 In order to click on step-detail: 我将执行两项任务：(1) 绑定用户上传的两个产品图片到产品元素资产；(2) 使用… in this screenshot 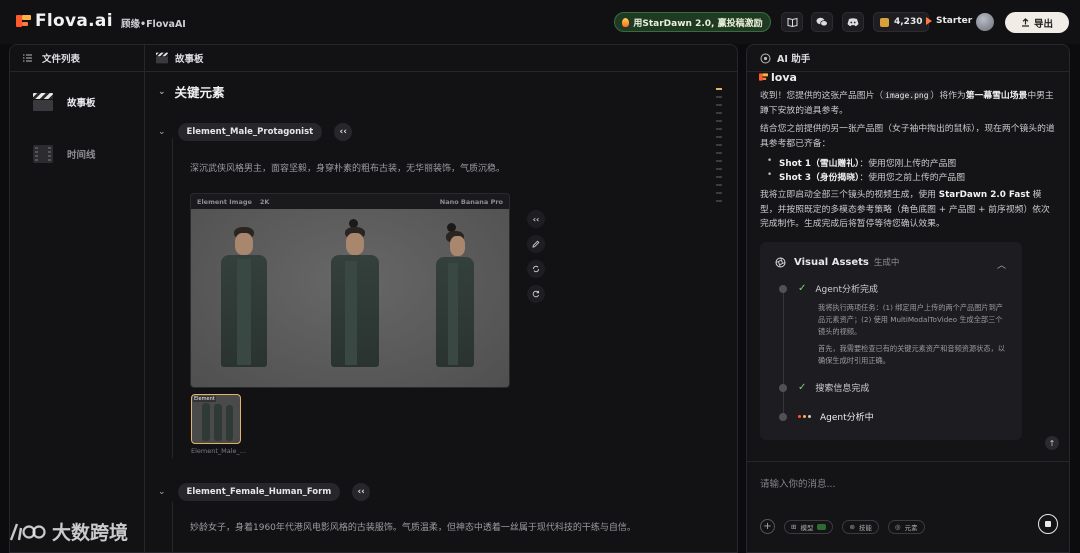, I will do `click(910, 319)`.